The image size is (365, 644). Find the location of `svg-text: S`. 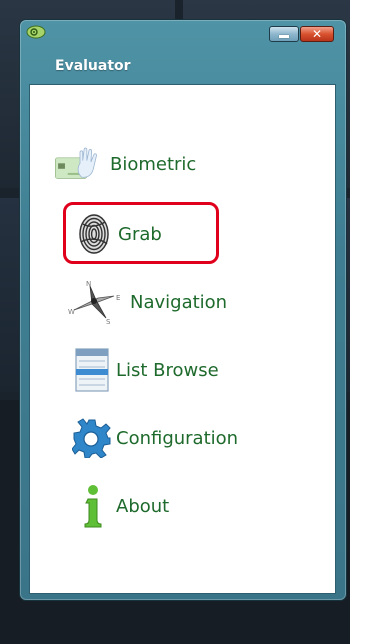

svg-text: S is located at coordinates (108, 322).